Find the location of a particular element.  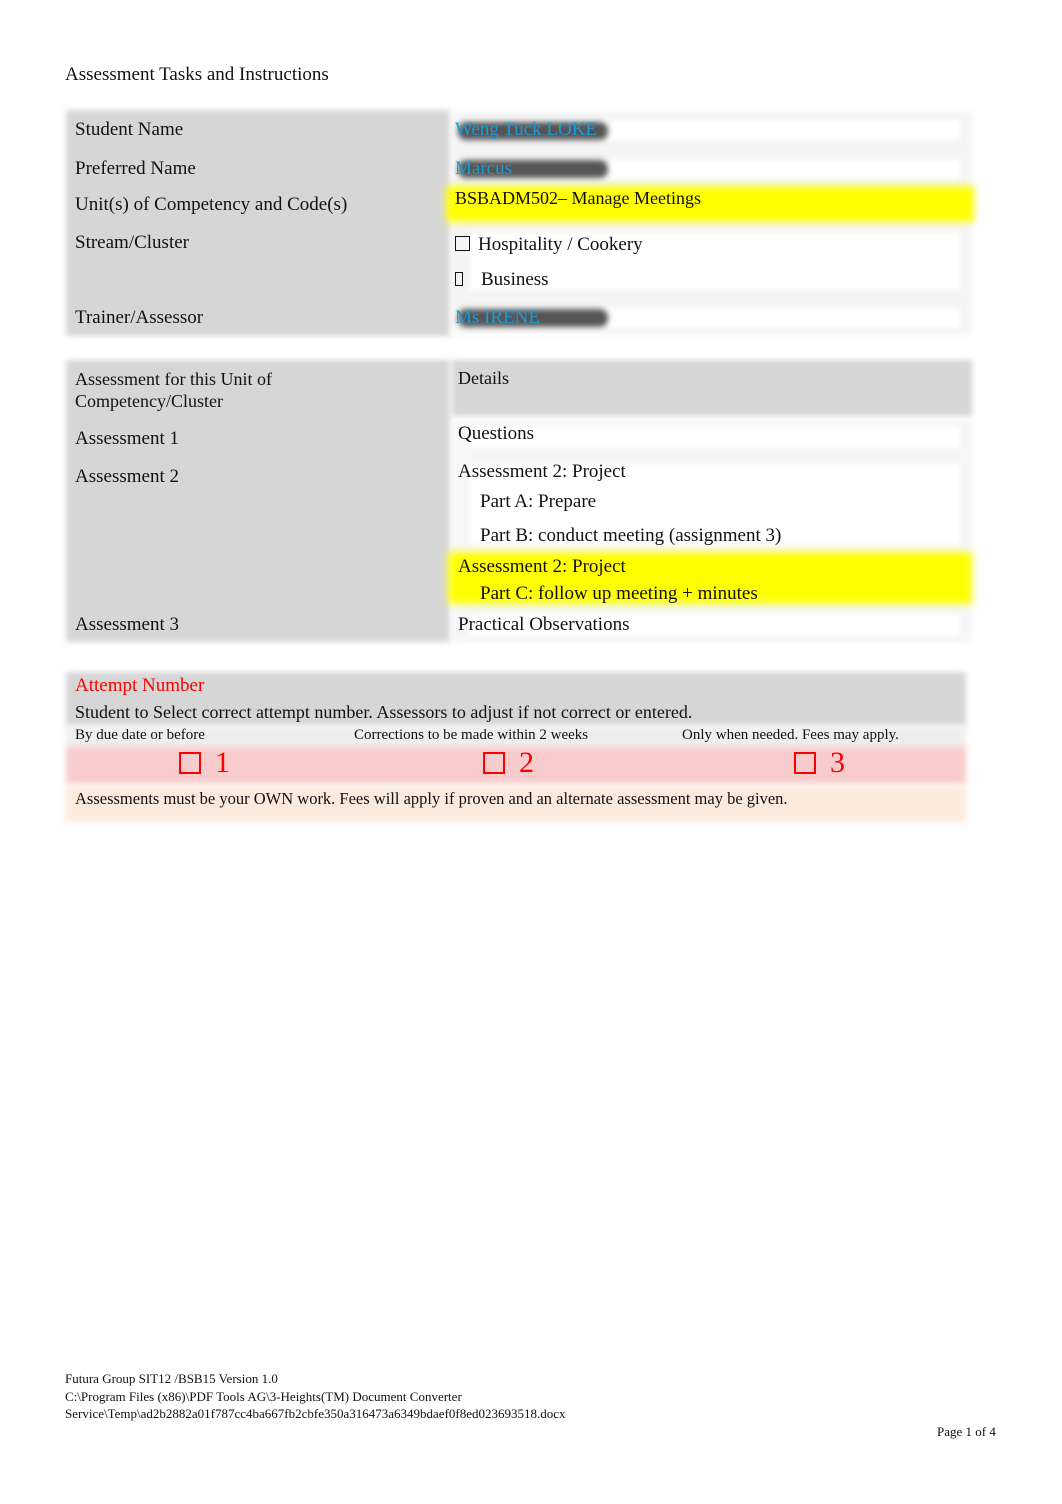

document-title: Assessment Tasks and Instructions is located at coordinates (197, 74).